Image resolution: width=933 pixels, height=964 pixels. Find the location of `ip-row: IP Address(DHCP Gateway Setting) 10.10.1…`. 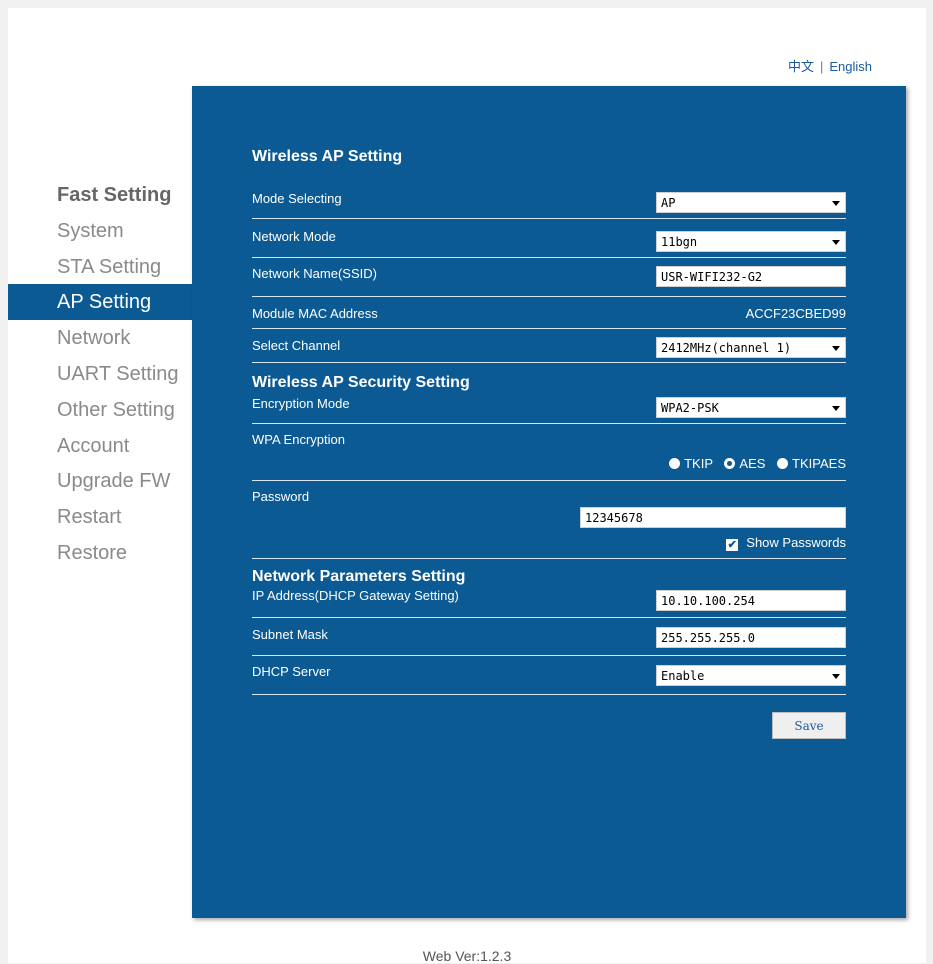

ip-row: IP Address(DHCP Gateway Setting) 10.10.1… is located at coordinates (549, 602).